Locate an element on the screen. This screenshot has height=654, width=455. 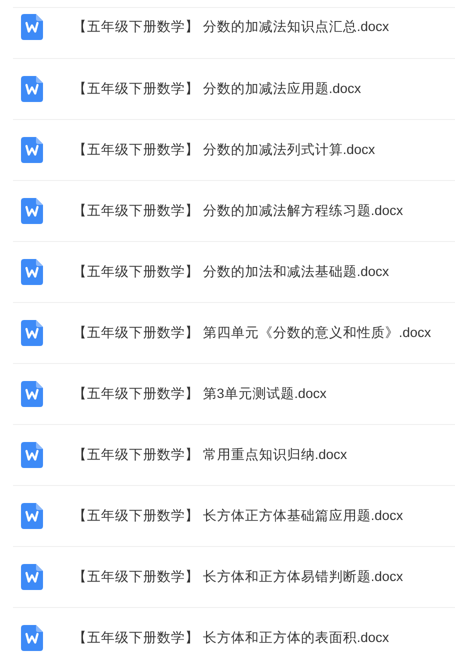
file-name: 【五年级下册数学】 分数的加法和减法基础题.docx is located at coordinates (231, 272).